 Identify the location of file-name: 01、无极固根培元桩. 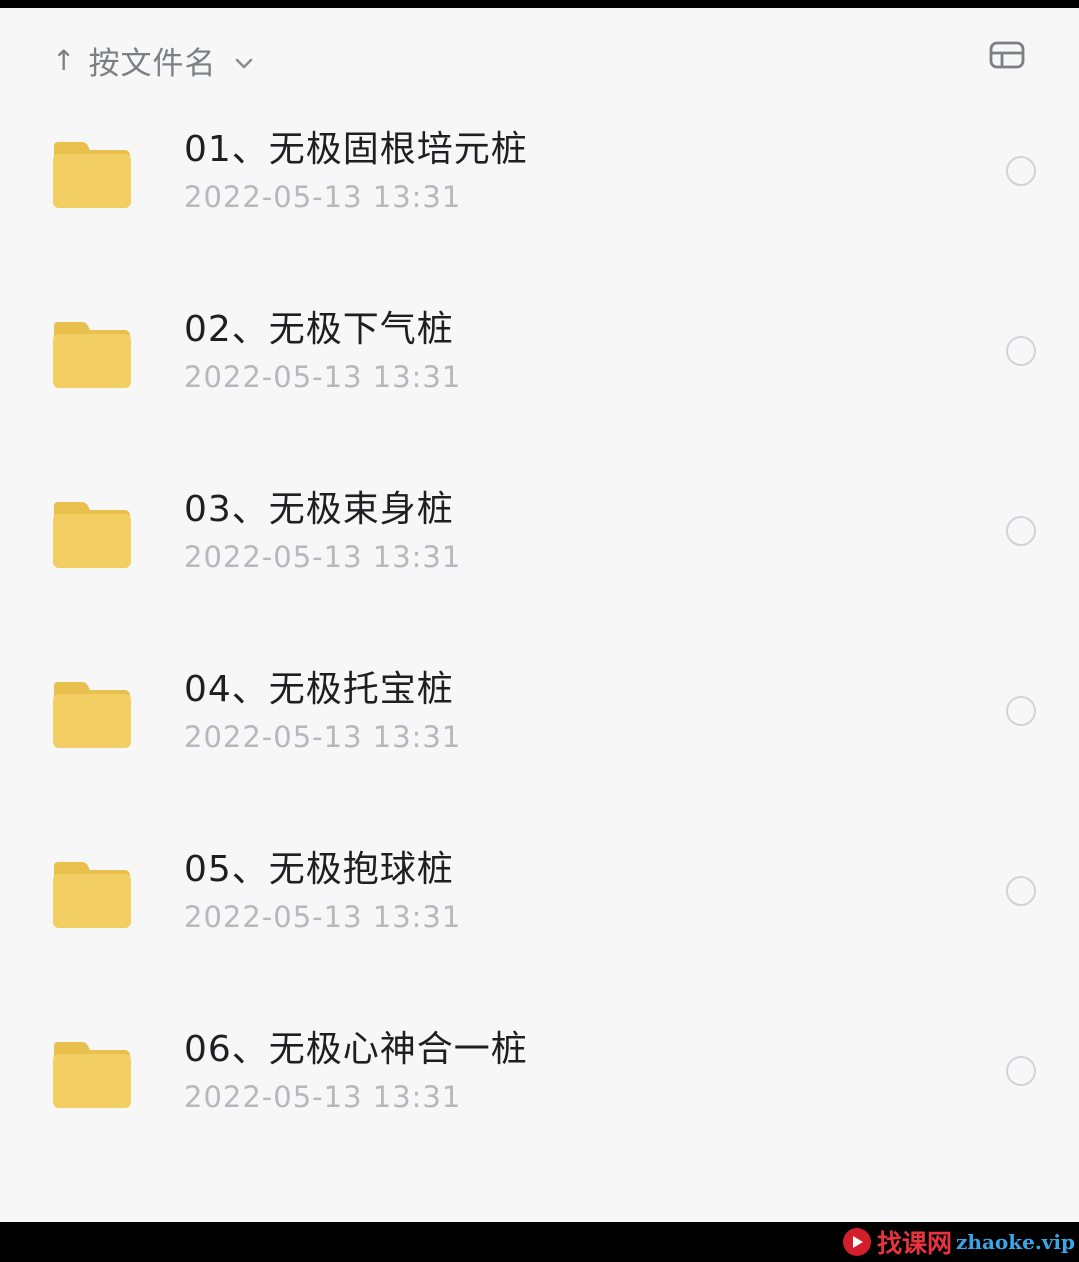
(356, 149).